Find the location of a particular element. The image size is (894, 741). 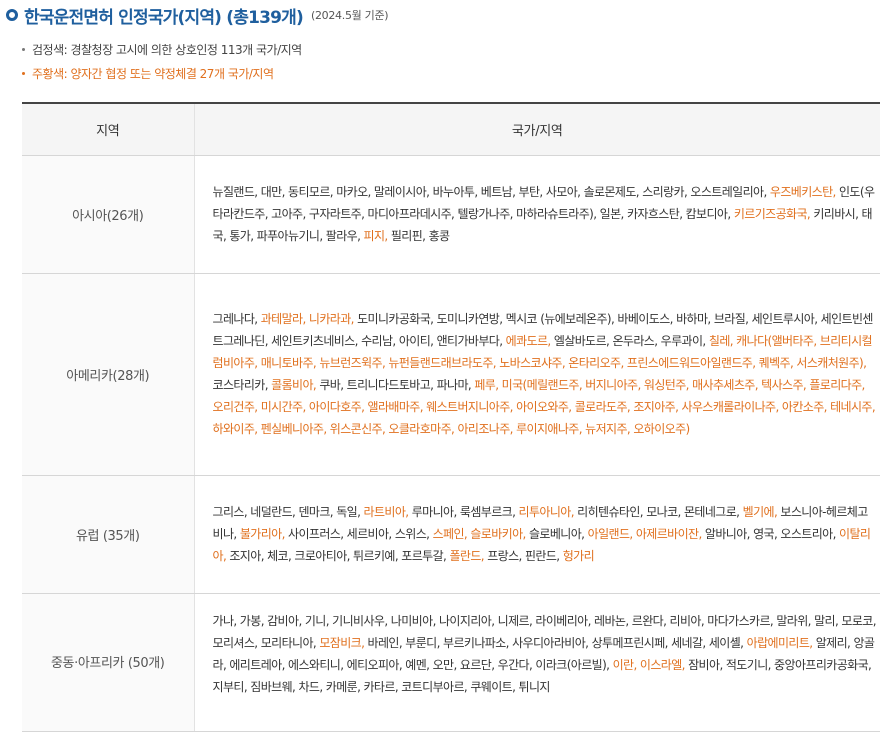

column-header-region: 지역 is located at coordinates (108, 129).